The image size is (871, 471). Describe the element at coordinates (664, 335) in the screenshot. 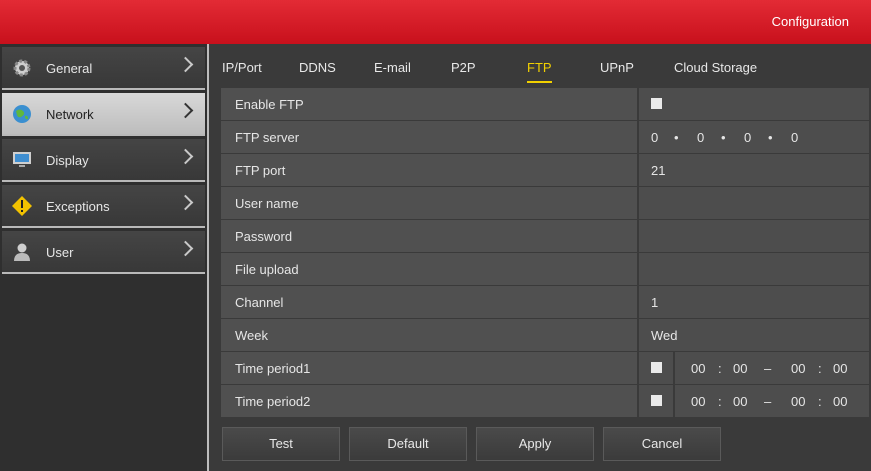

I see `week-value: Wed` at that location.